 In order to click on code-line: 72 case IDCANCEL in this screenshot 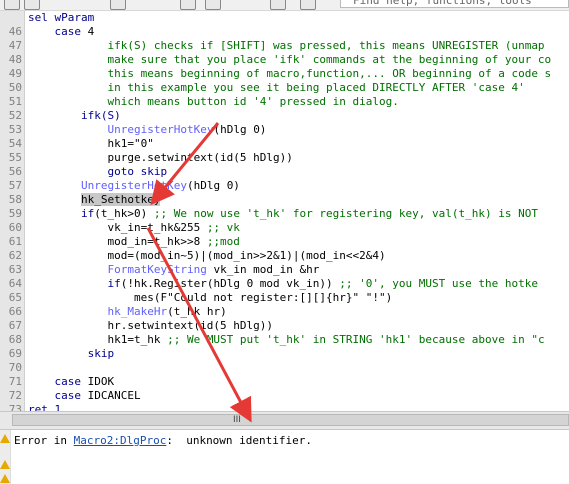, I will do `click(284, 396)`.